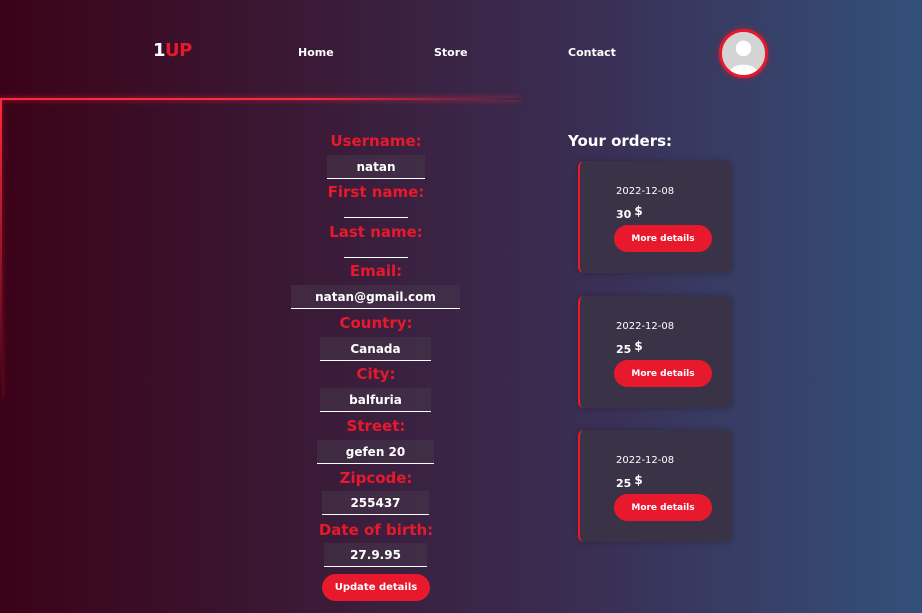 Image resolution: width=922 pixels, height=613 pixels. I want to click on zipcode-field: 255437, so click(375, 503).